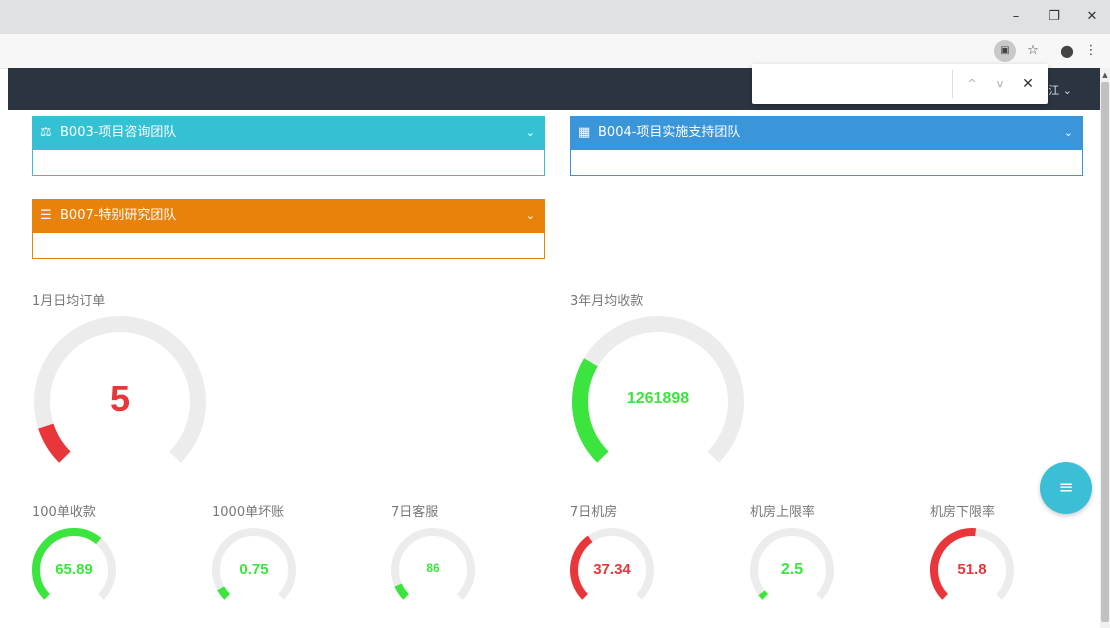 The image size is (1110, 628). What do you see at coordinates (1105, 352) in the screenshot?
I see `scroll-thumb` at bounding box center [1105, 352].